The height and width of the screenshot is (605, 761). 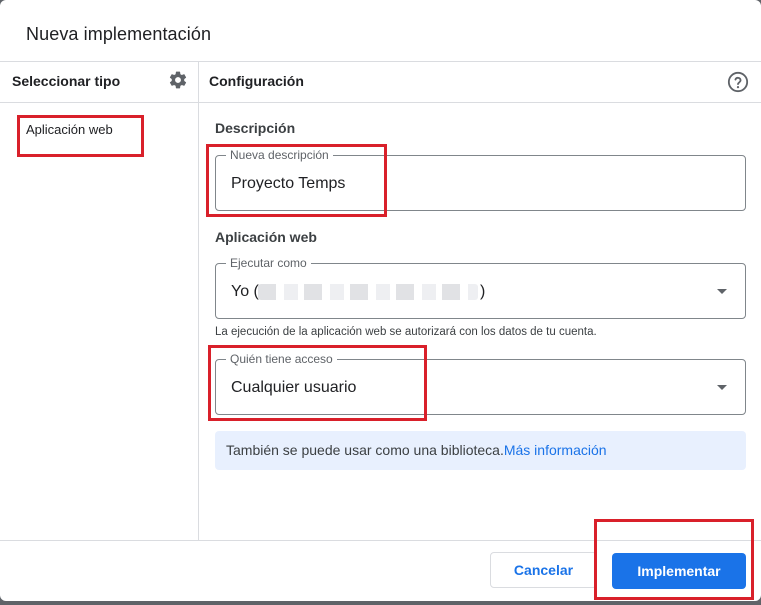 I want to click on header-divider, so click(x=380, y=61).